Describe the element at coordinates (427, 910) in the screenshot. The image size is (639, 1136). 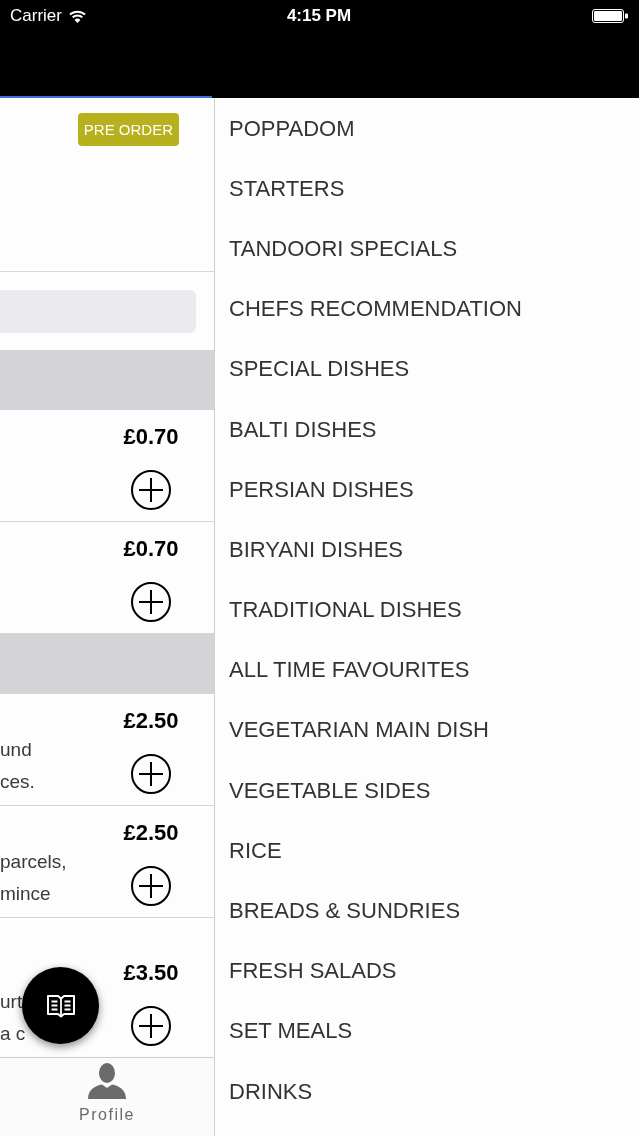
I see `category-menu-item: BREADS & SUNDRIES` at that location.